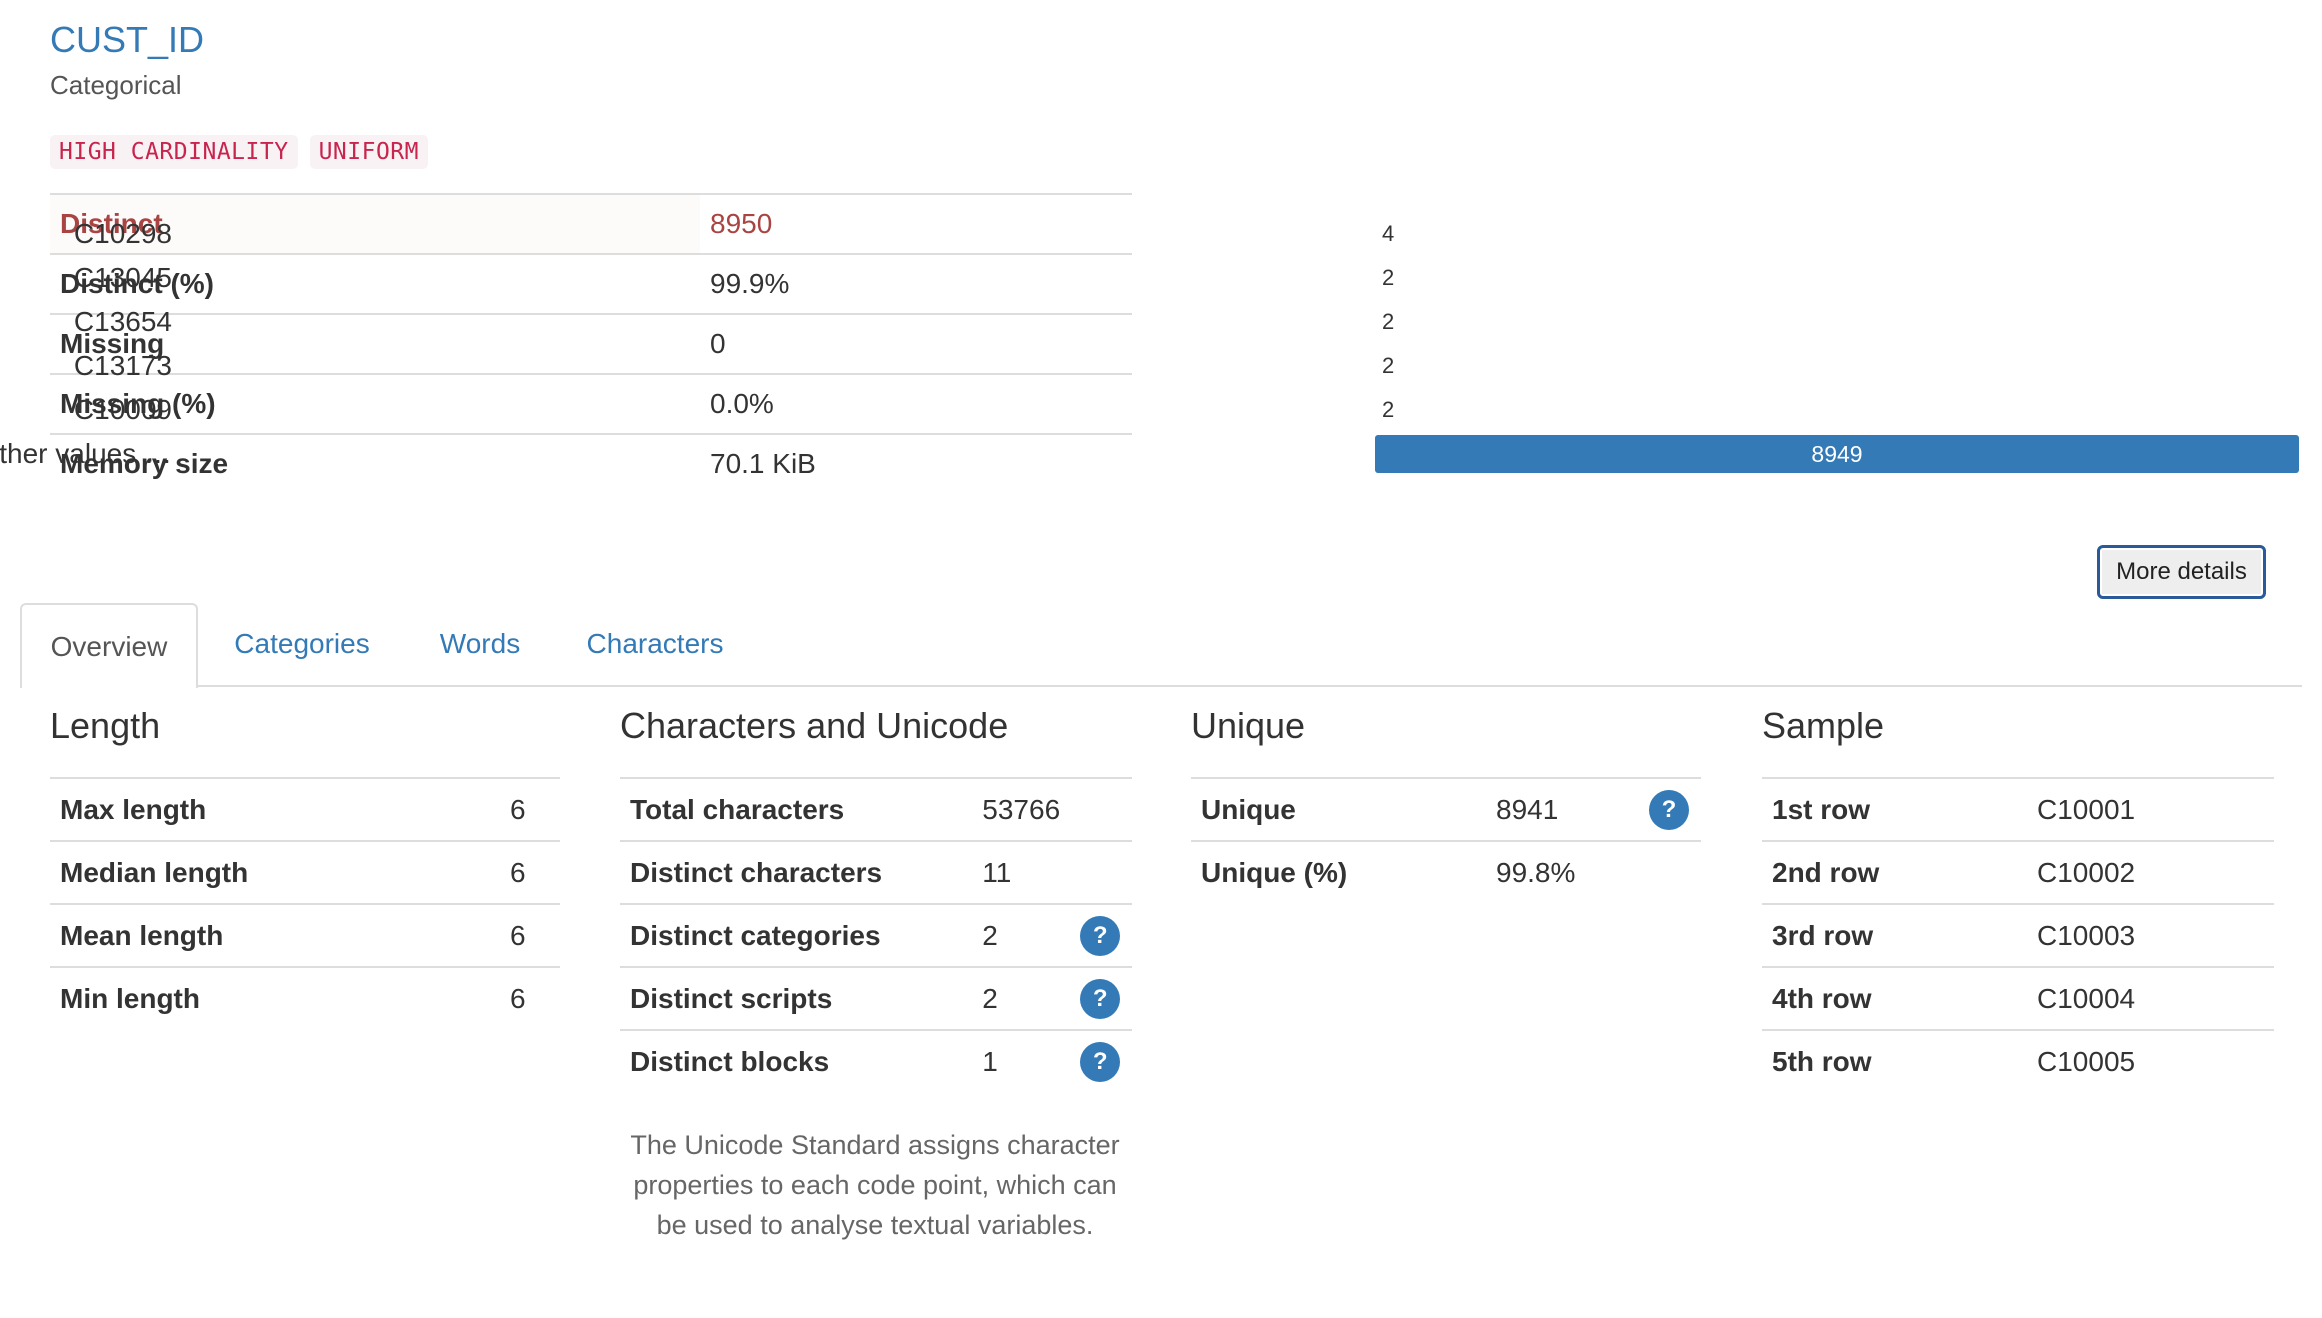 The image size is (2322, 1318). I want to click on stat-value: 0.0%, so click(916, 403).